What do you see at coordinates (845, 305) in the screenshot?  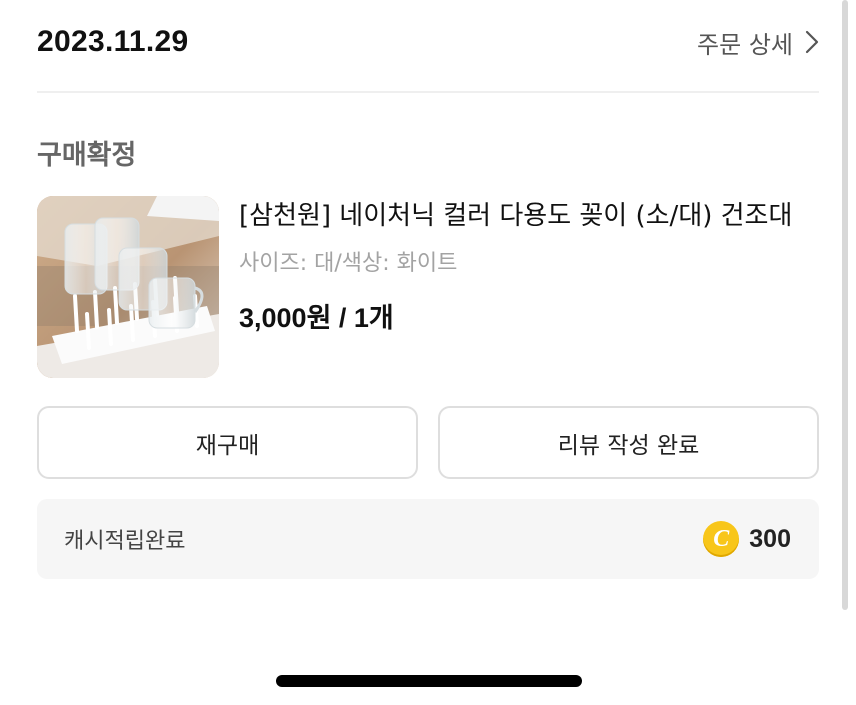 I see `scrollbar` at bounding box center [845, 305].